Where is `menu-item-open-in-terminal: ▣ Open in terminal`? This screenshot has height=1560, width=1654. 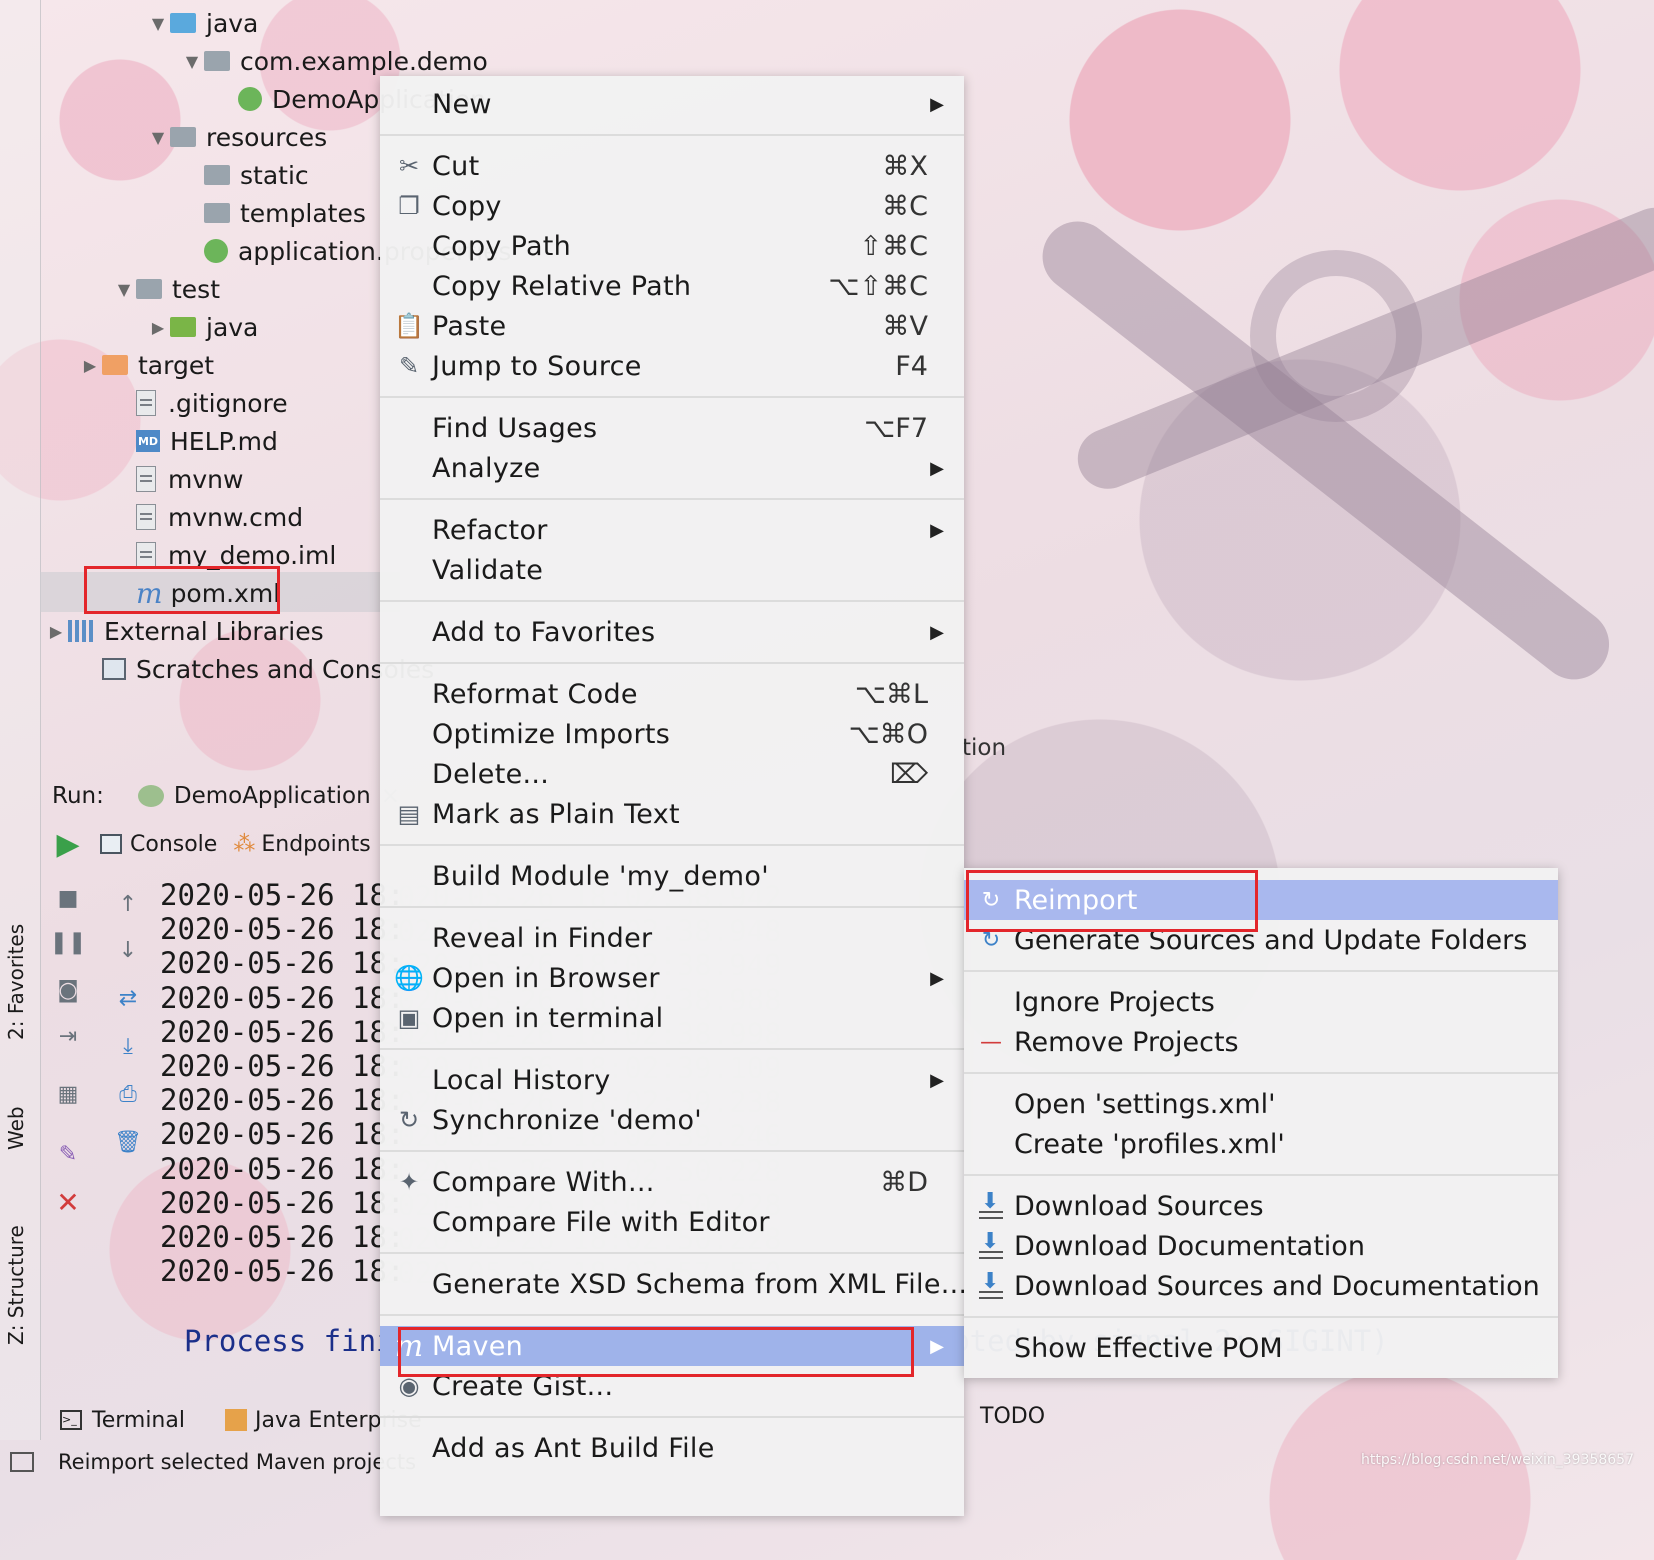
menu-item-open-in-terminal: ▣ Open in terminal is located at coordinates (672, 1018).